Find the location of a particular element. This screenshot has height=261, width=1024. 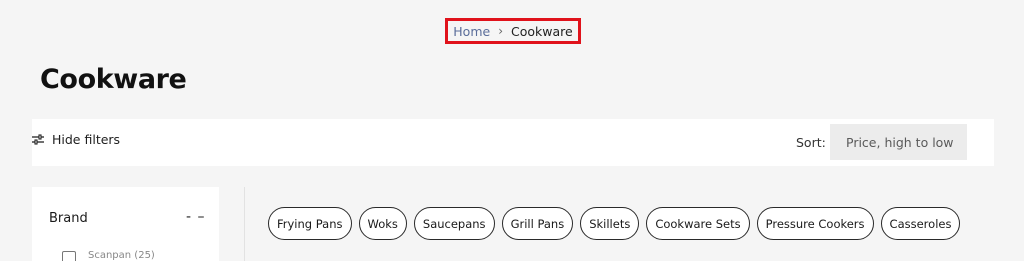

breadcrumb: Home › Cookware is located at coordinates (513, 31).